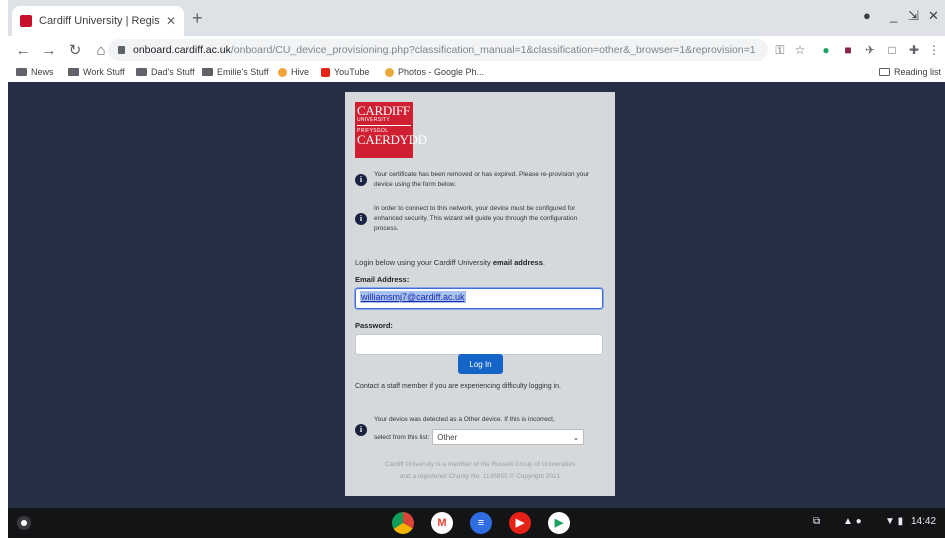 The image size is (945, 538). Describe the element at coordinates (442, 523) in the screenshot. I see `gmail-app-icon: M` at that location.